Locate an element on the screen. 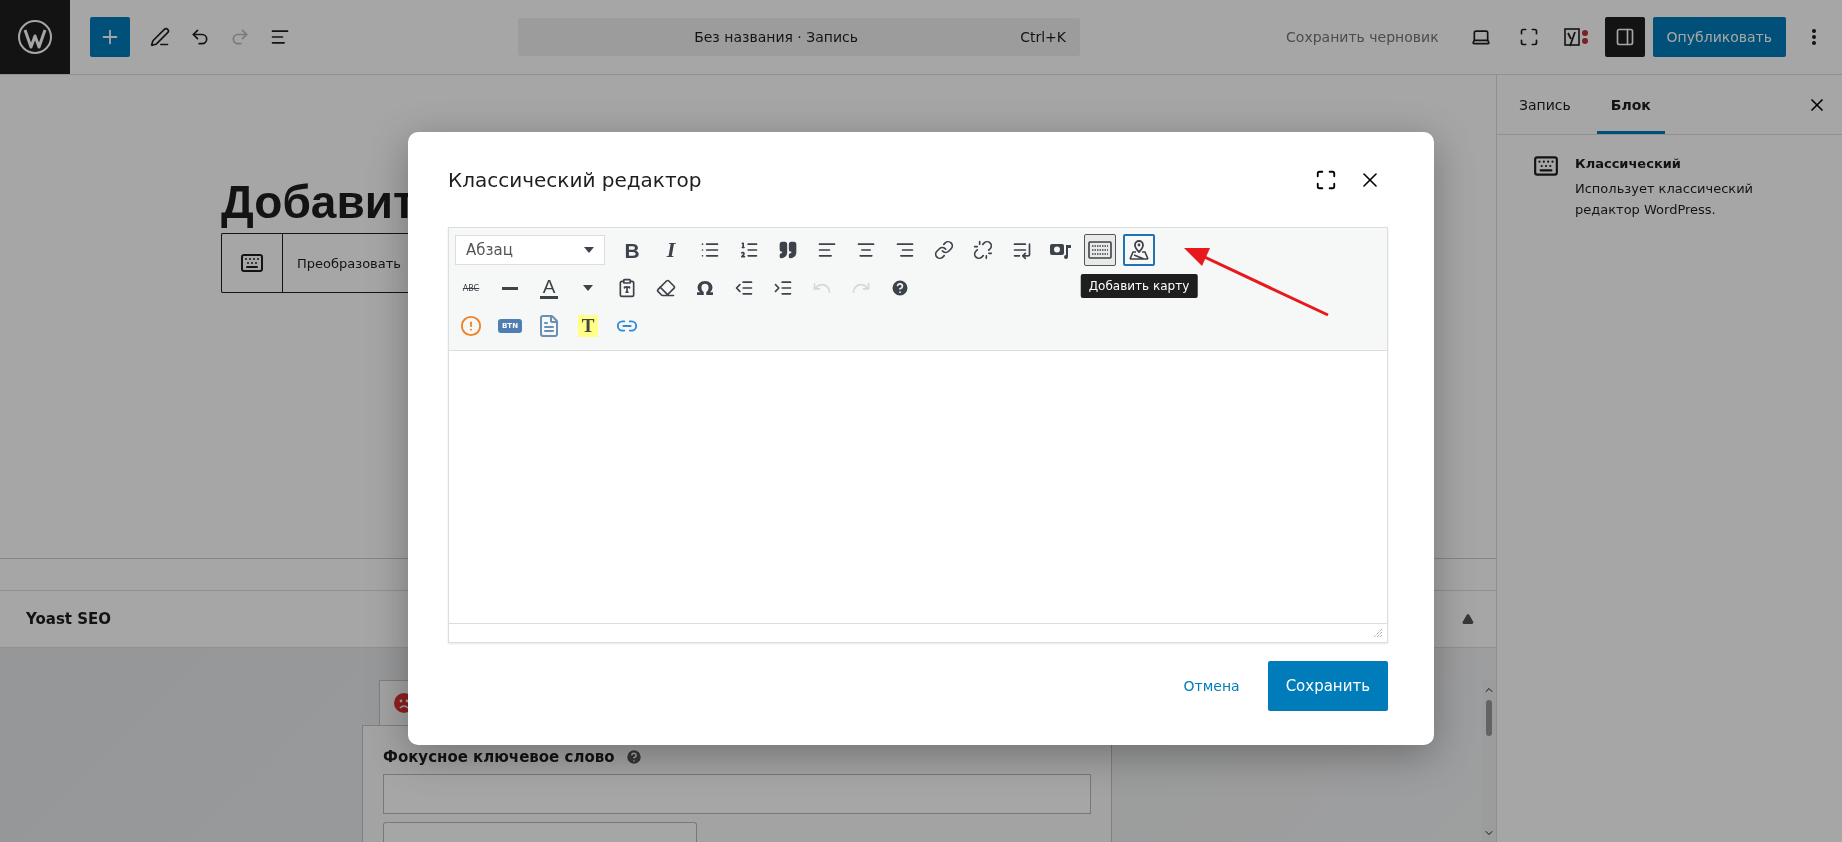  outdent-icon is located at coordinates (744, 288).